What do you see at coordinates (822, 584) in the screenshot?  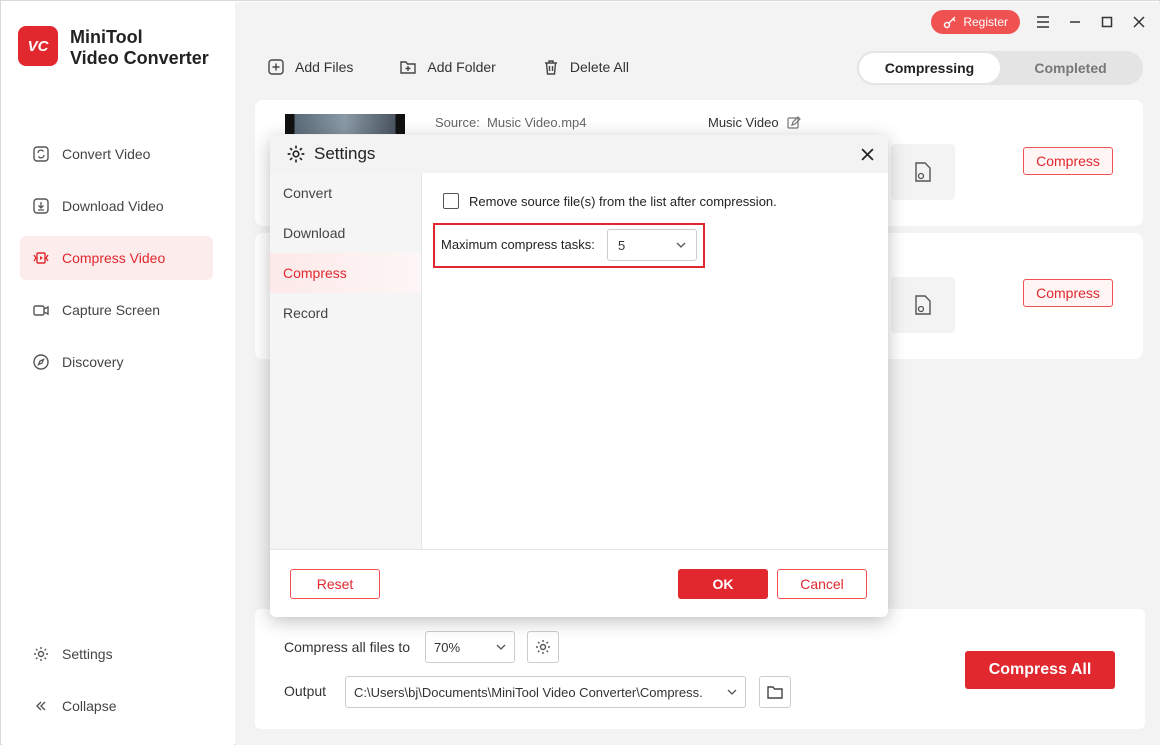 I see `cancel-button: Cancel` at bounding box center [822, 584].